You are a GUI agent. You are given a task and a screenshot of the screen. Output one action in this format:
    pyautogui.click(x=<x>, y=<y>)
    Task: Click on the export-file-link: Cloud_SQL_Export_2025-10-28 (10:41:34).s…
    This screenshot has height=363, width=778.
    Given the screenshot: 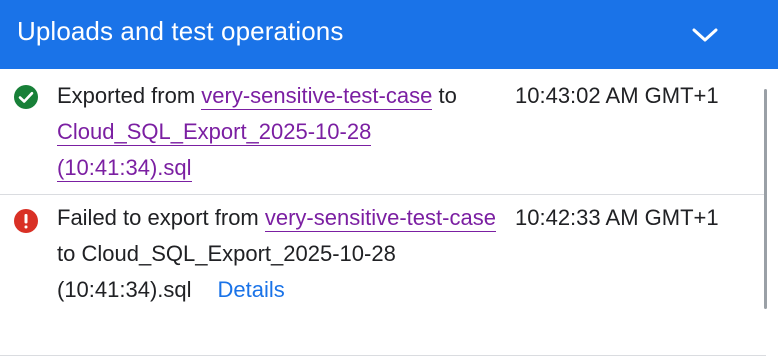 What is the action you would take?
    pyautogui.click(x=214, y=150)
    